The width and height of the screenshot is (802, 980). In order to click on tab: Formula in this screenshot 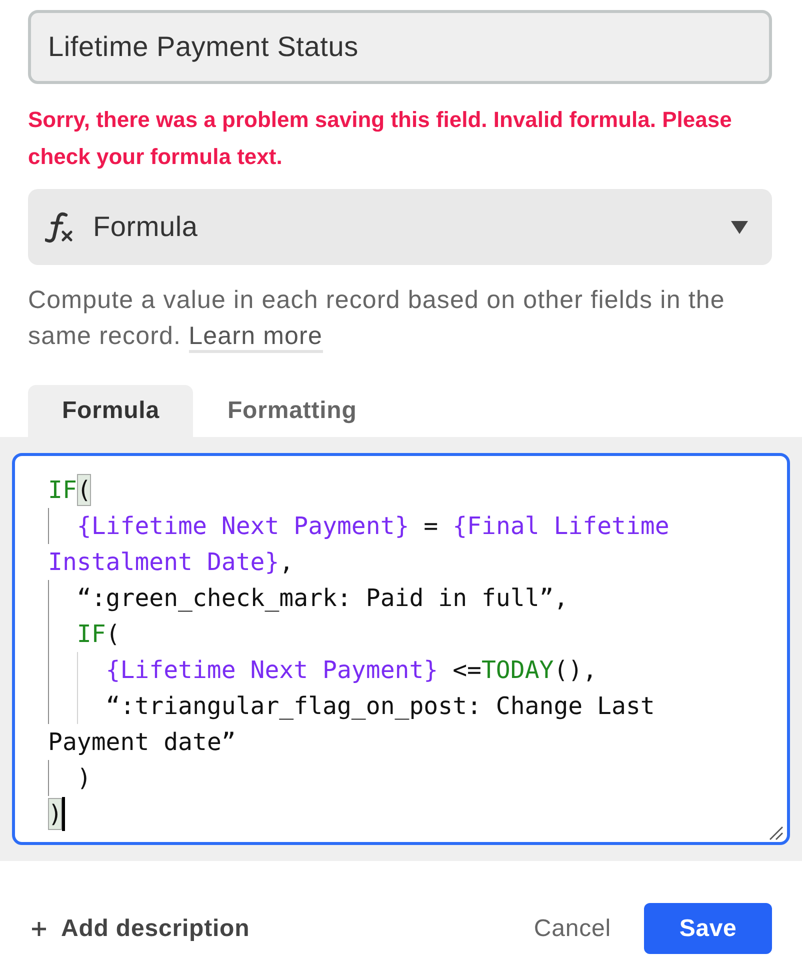, I will do `click(111, 411)`.